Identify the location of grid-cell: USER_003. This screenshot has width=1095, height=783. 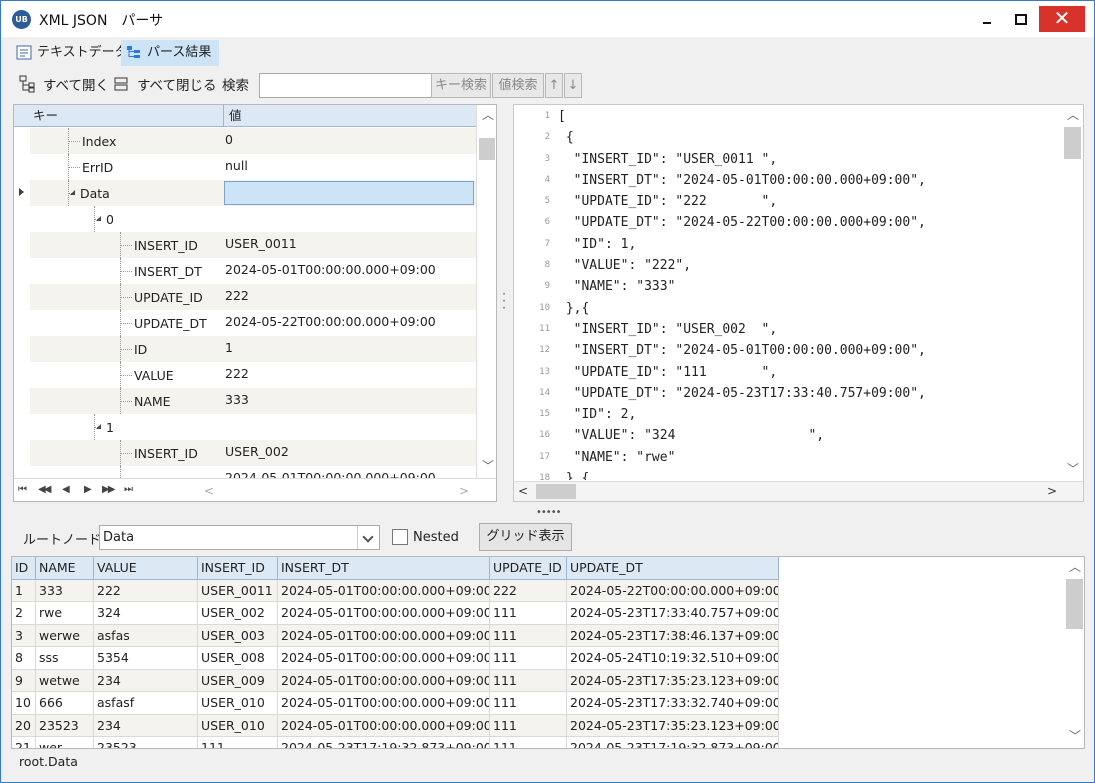
(238, 635).